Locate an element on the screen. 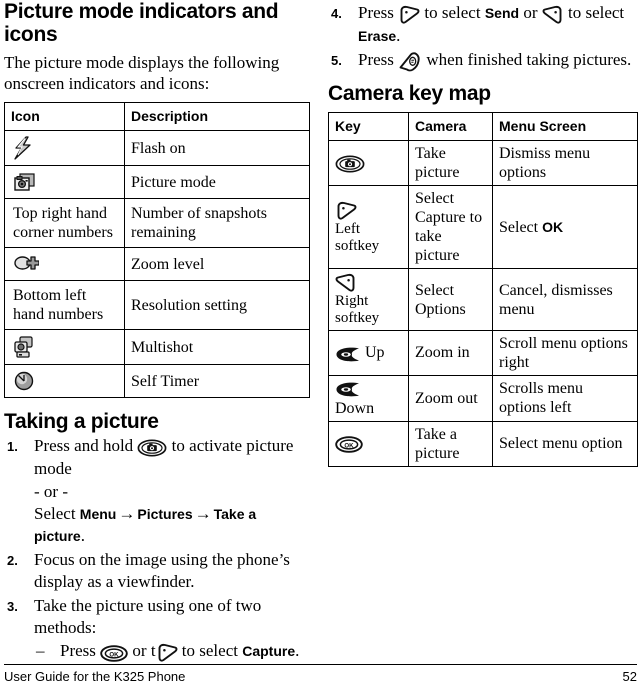 This screenshot has height=690, width=641. key-label: Right softkey is located at coordinates (357, 309).